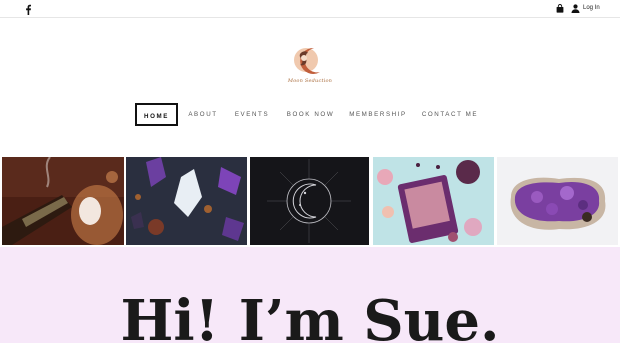 Image resolution: width=620 pixels, height=343 pixels. Describe the element at coordinates (203, 114) in the screenshot. I see `nav-item-about: ABOUT` at that location.